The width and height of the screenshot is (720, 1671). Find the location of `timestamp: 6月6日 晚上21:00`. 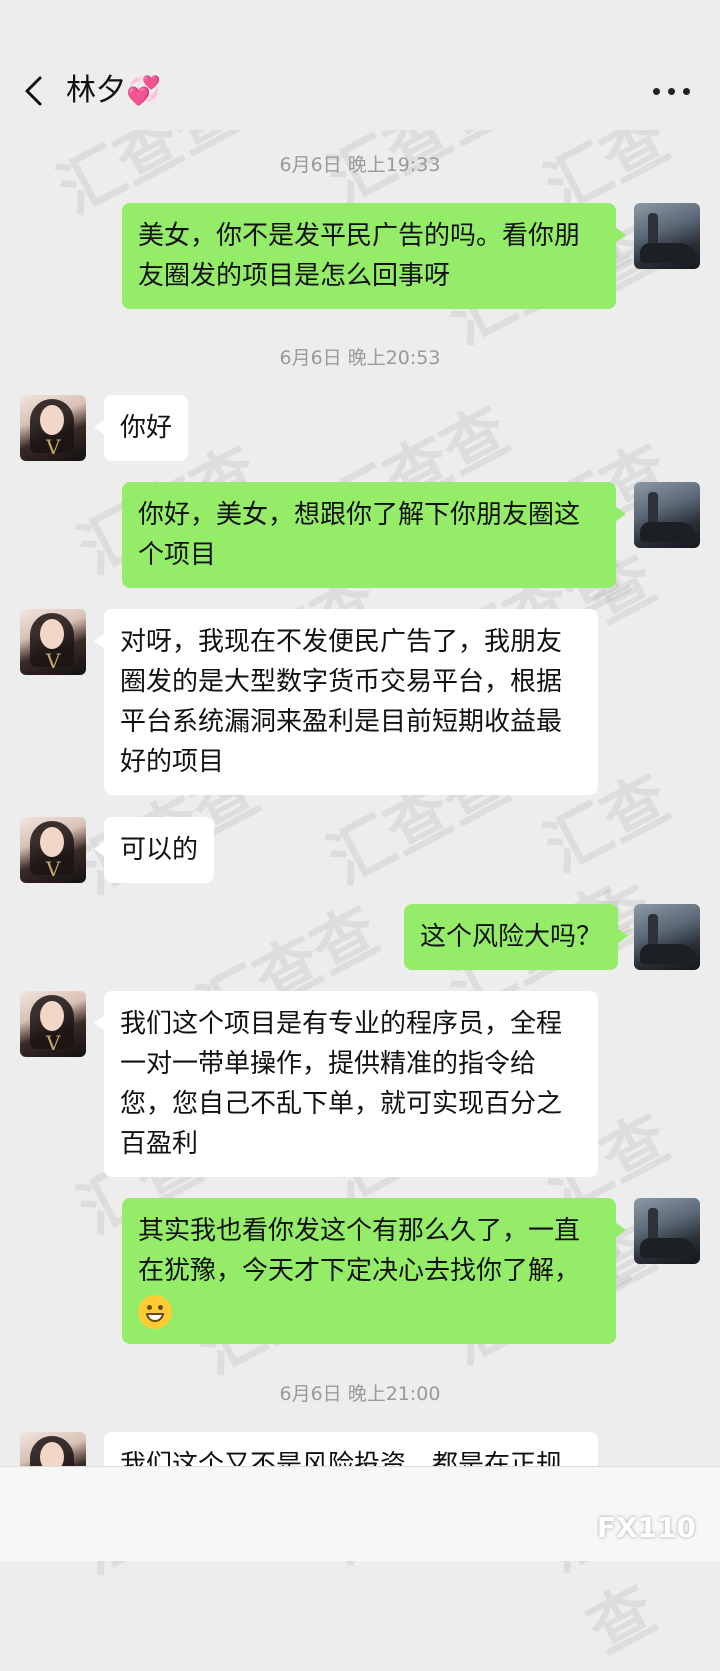

timestamp: 6月6日 晚上21:00 is located at coordinates (360, 1394).